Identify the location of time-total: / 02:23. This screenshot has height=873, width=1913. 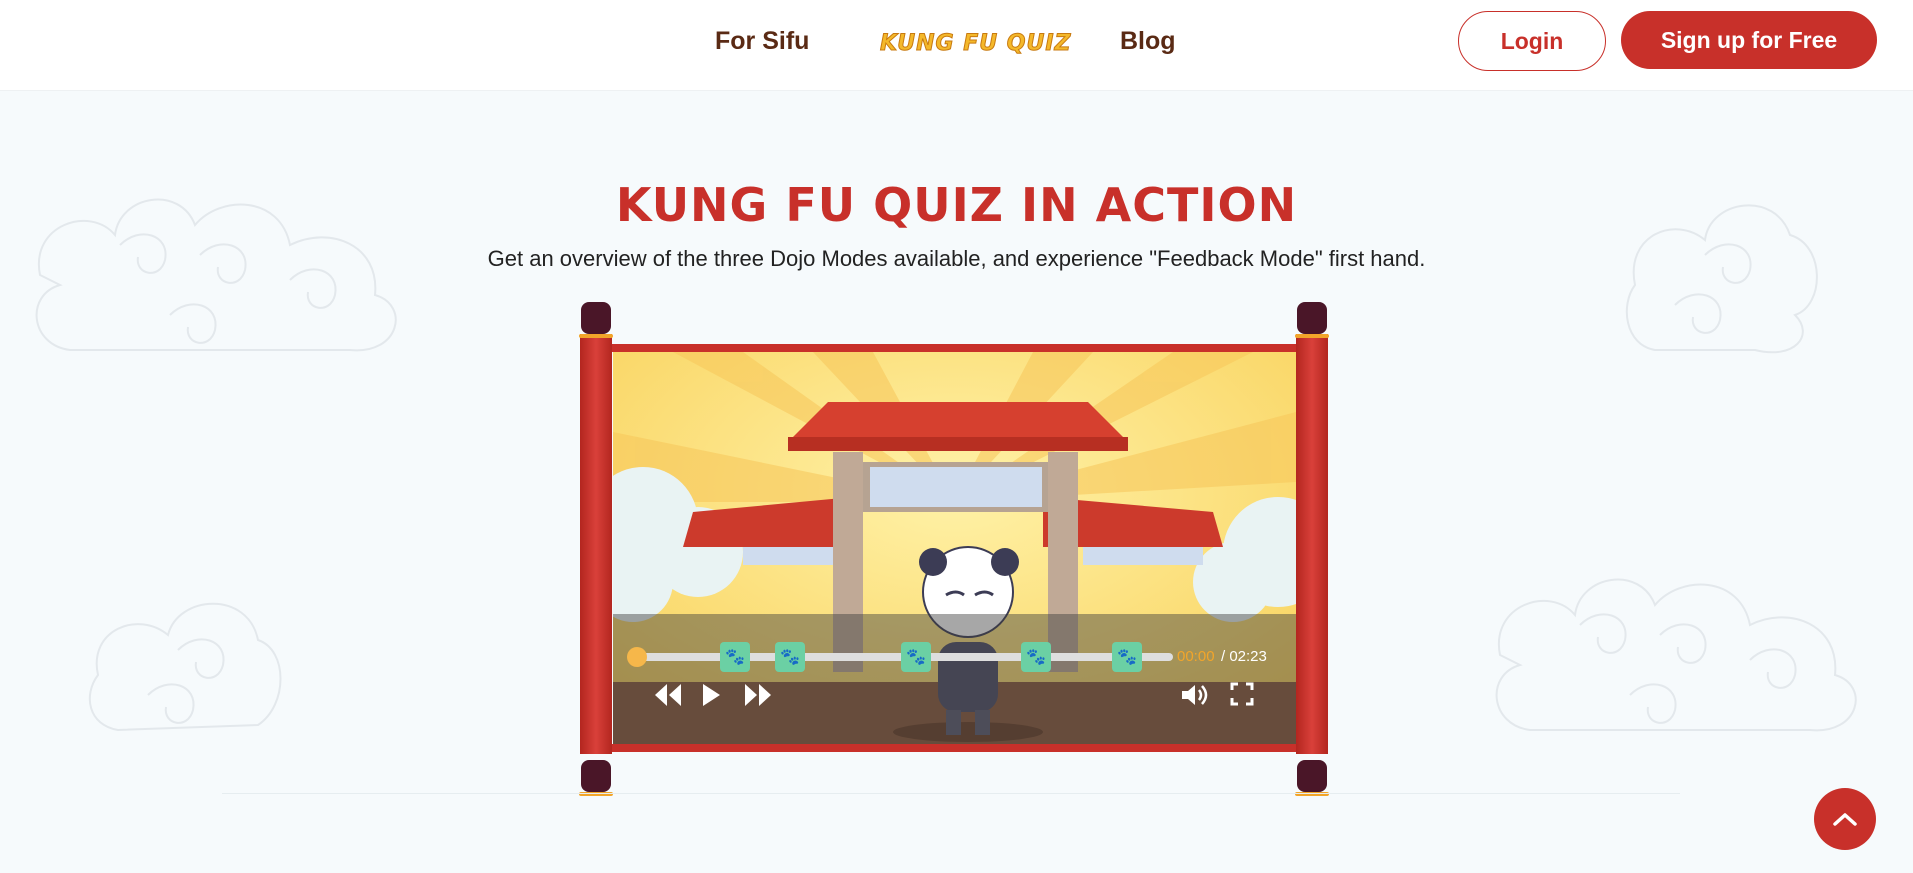
(1244, 656).